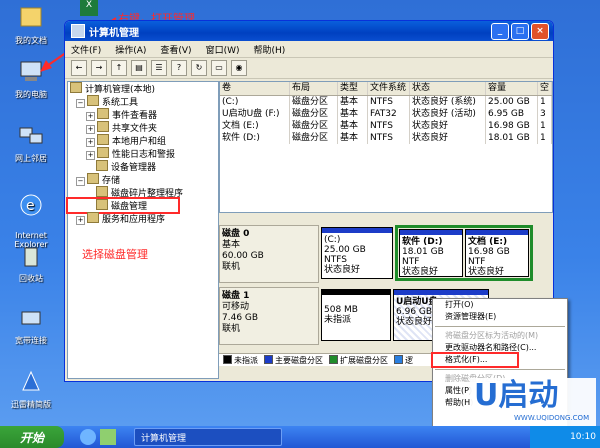  Describe the element at coordinates (386, 102) in the screenshot. I see `table-row: (C:) 磁盘分区 基本 NTFS 状态良好 (系统) 25.00 GB 1` at that location.